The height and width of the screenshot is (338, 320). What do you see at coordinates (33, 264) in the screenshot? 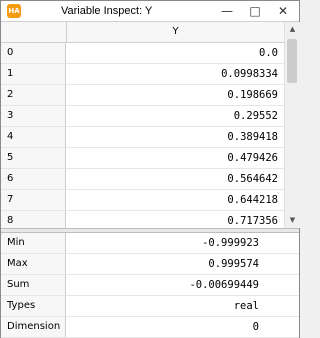
I see `stat-label: Max` at bounding box center [33, 264].